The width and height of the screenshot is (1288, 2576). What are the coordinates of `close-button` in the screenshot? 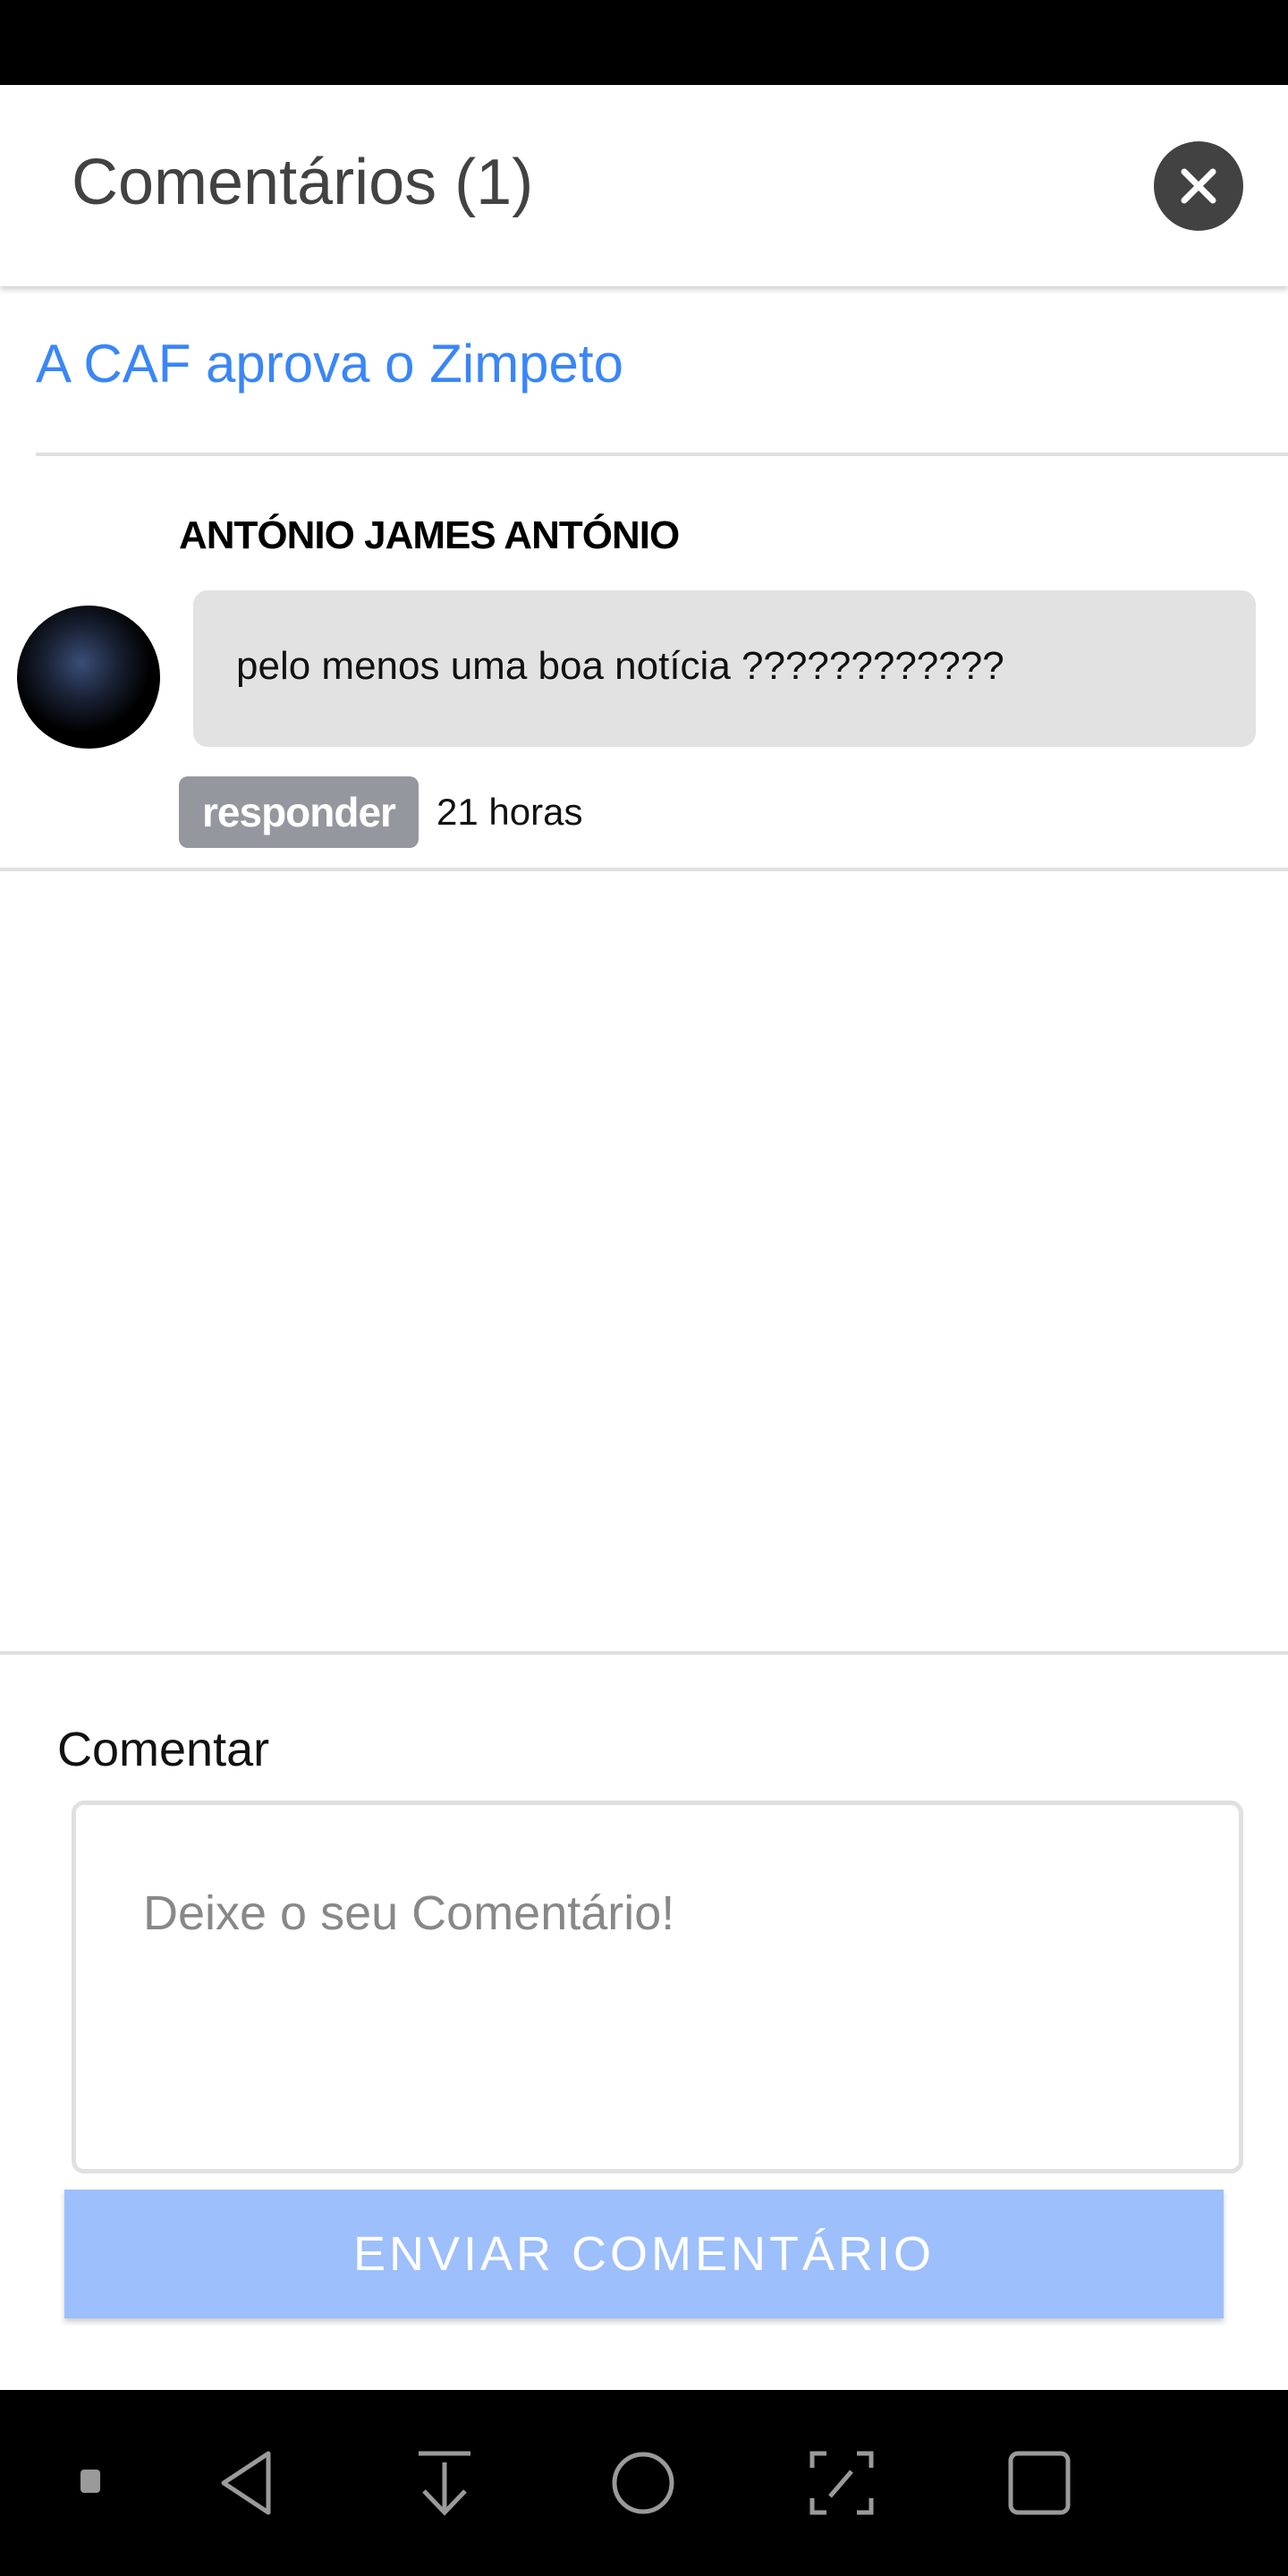 It's located at (1198, 186).